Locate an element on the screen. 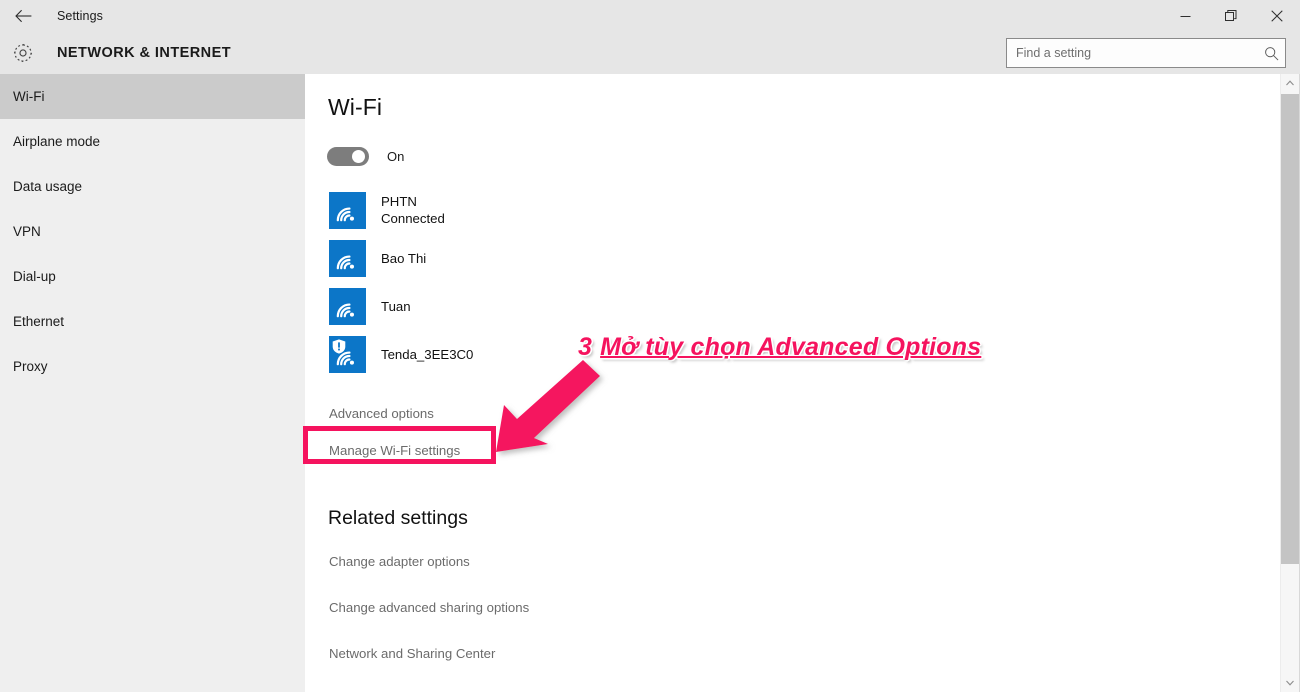  sidebar-item-data-usage: Data usage is located at coordinates (152, 186).